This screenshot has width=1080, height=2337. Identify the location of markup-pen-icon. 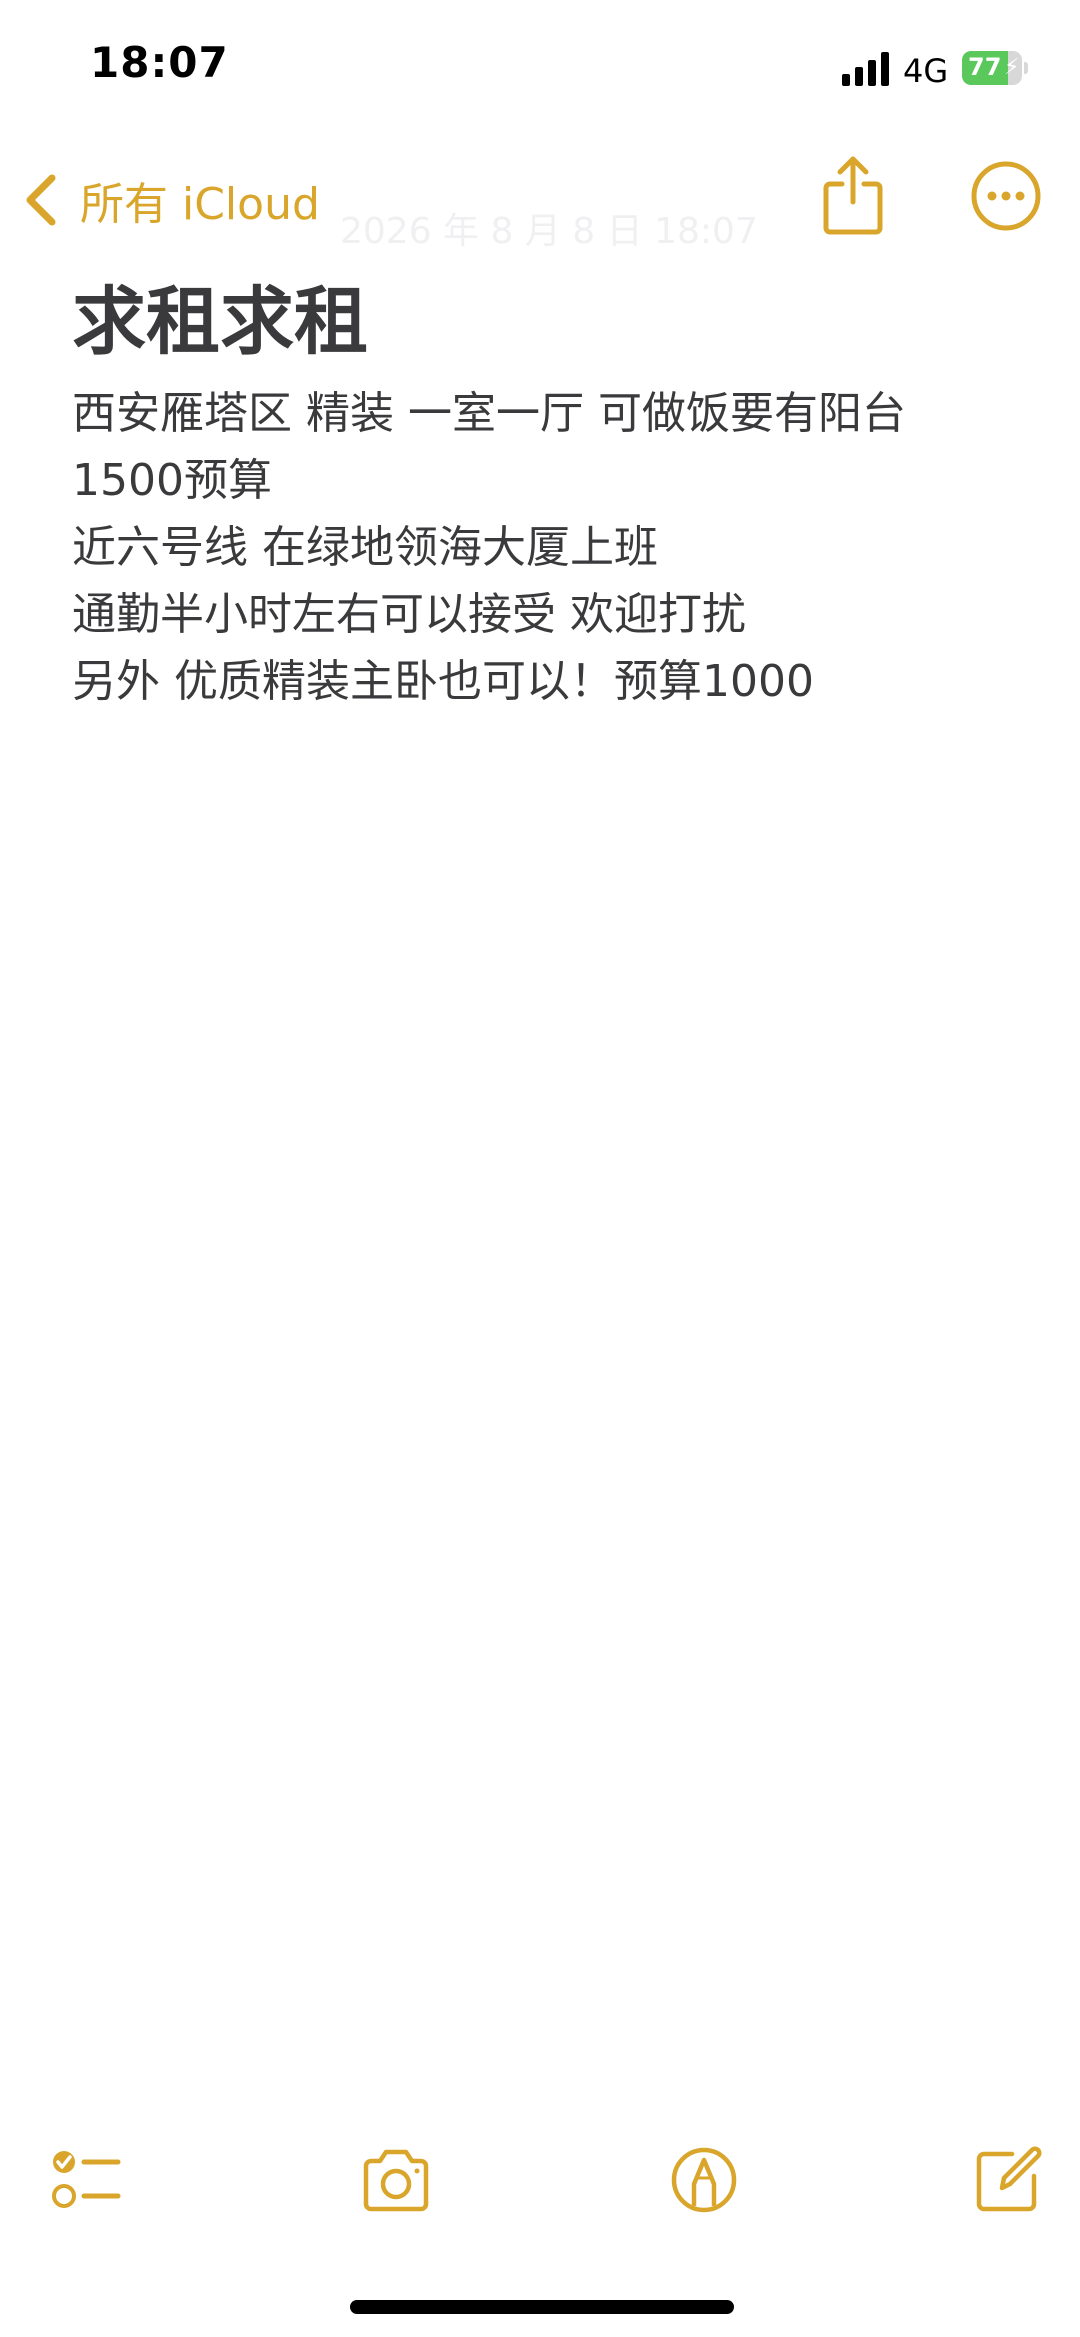
(704, 2180).